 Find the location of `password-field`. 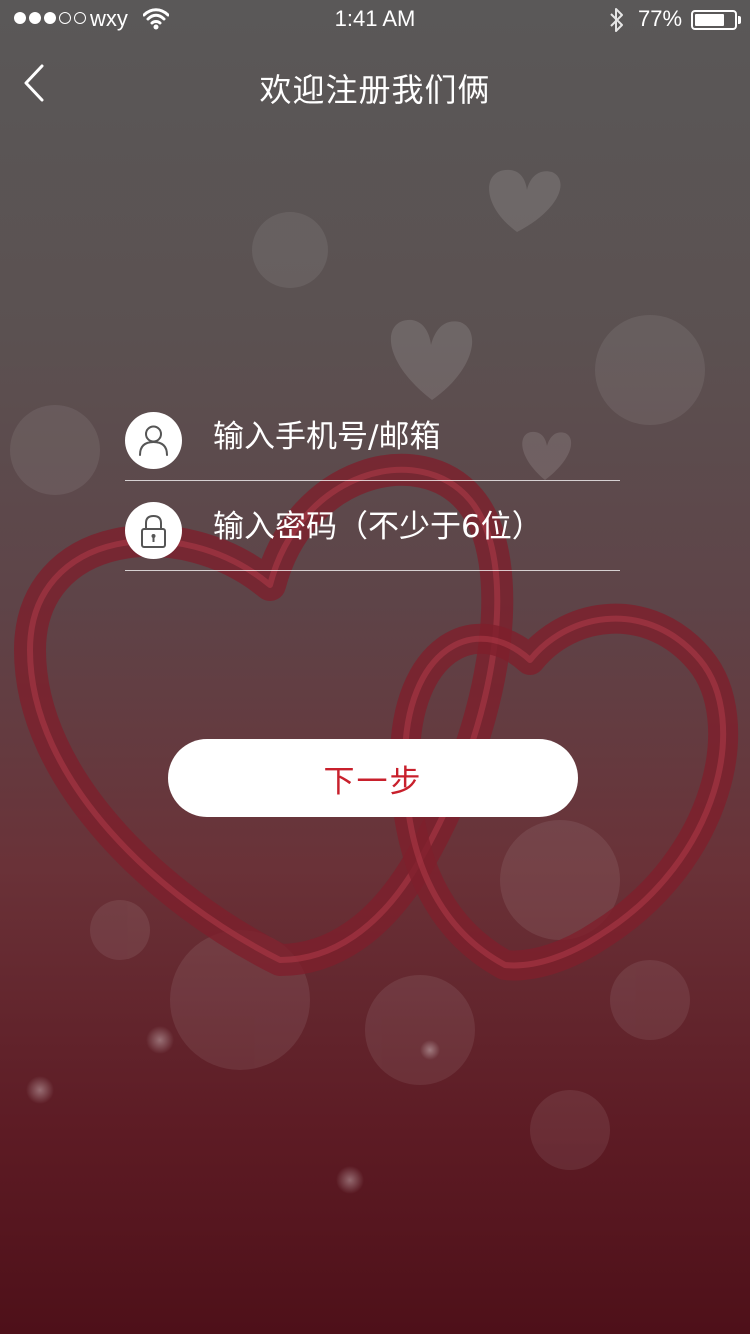

password-field is located at coordinates (372, 525).